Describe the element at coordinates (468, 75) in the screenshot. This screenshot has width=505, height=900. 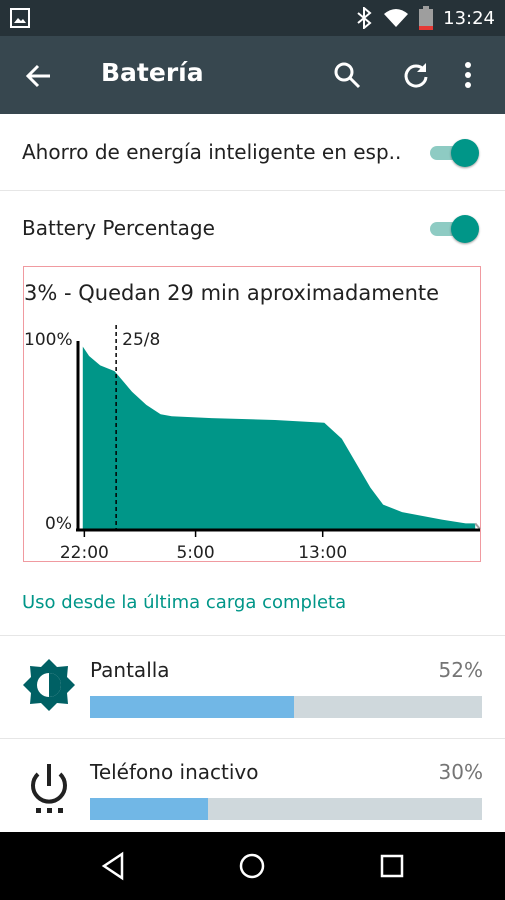
I see `more-vert-icon` at that location.